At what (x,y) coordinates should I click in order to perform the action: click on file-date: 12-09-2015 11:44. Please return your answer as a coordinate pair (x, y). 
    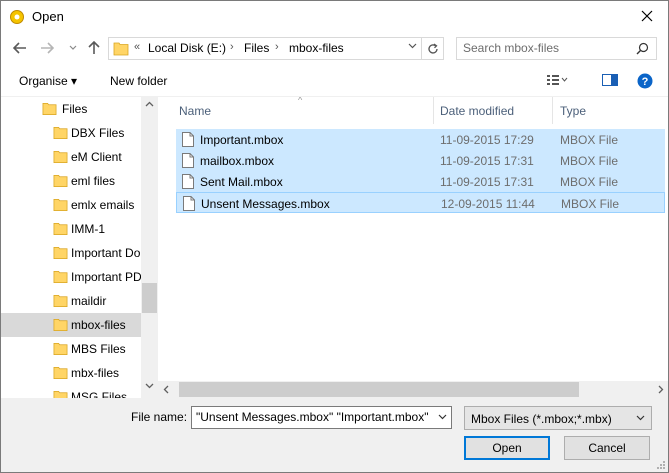
    Looking at the image, I should click on (488, 204).